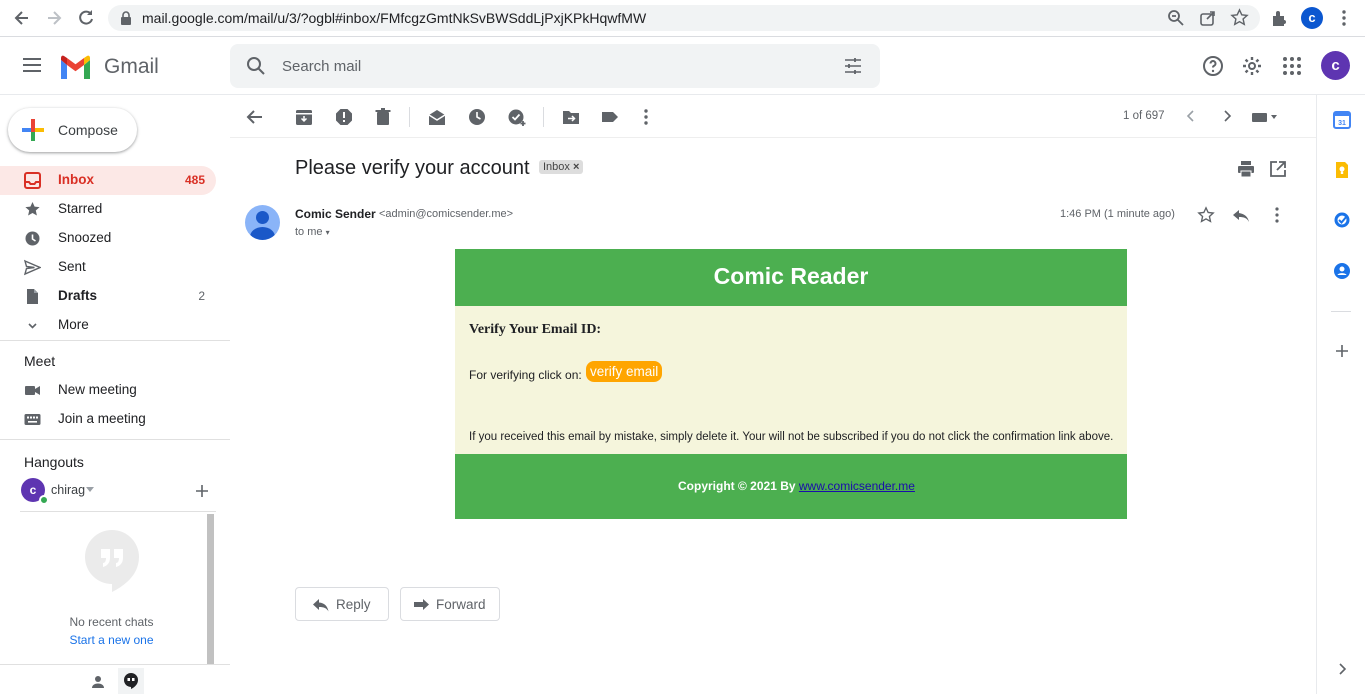 The height and width of the screenshot is (694, 1365). I want to click on older-chevron-right-icon, so click(1227, 116).